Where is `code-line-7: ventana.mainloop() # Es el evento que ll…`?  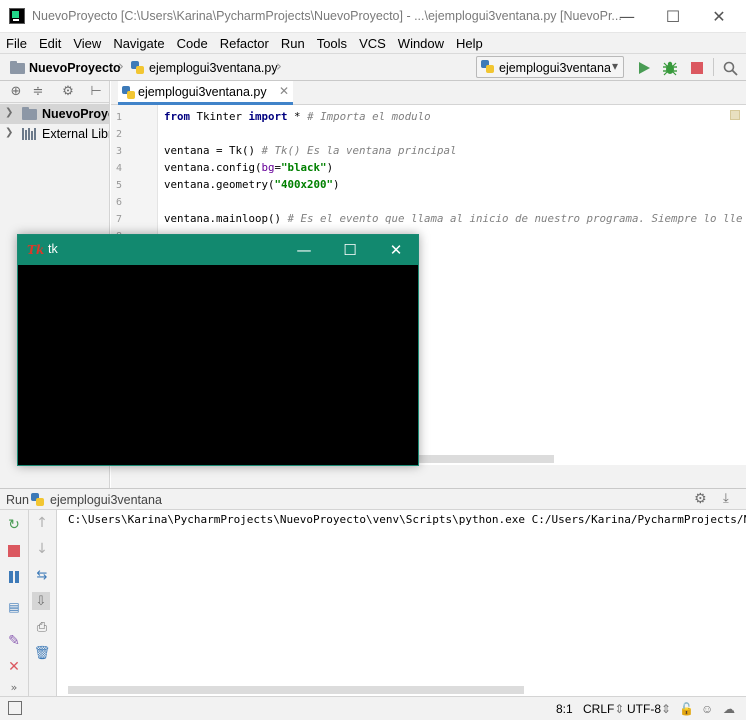 code-line-7: ventana.mainloop() # Es el evento que ll… is located at coordinates (453, 218).